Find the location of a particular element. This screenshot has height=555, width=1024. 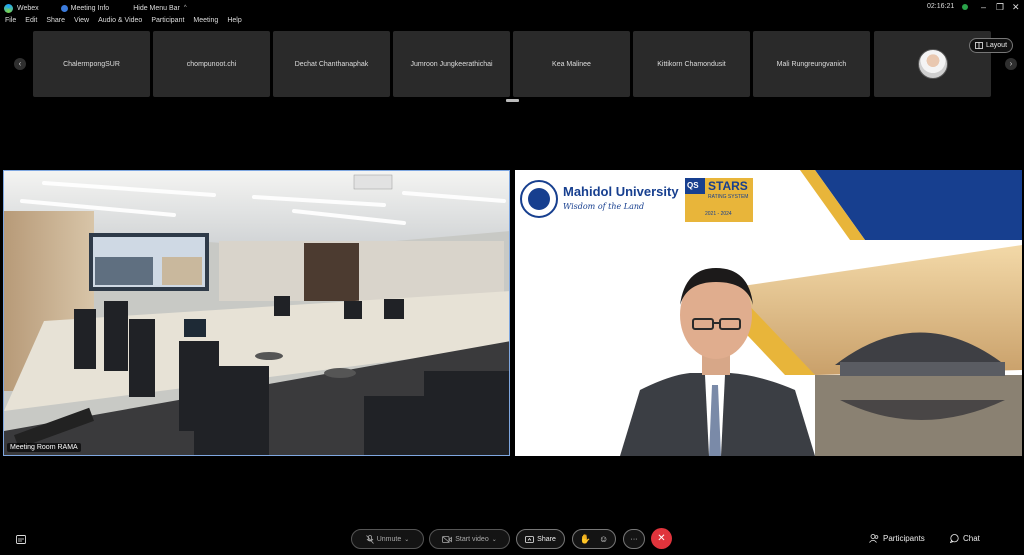

menu-edit: Edit is located at coordinates (31, 23).